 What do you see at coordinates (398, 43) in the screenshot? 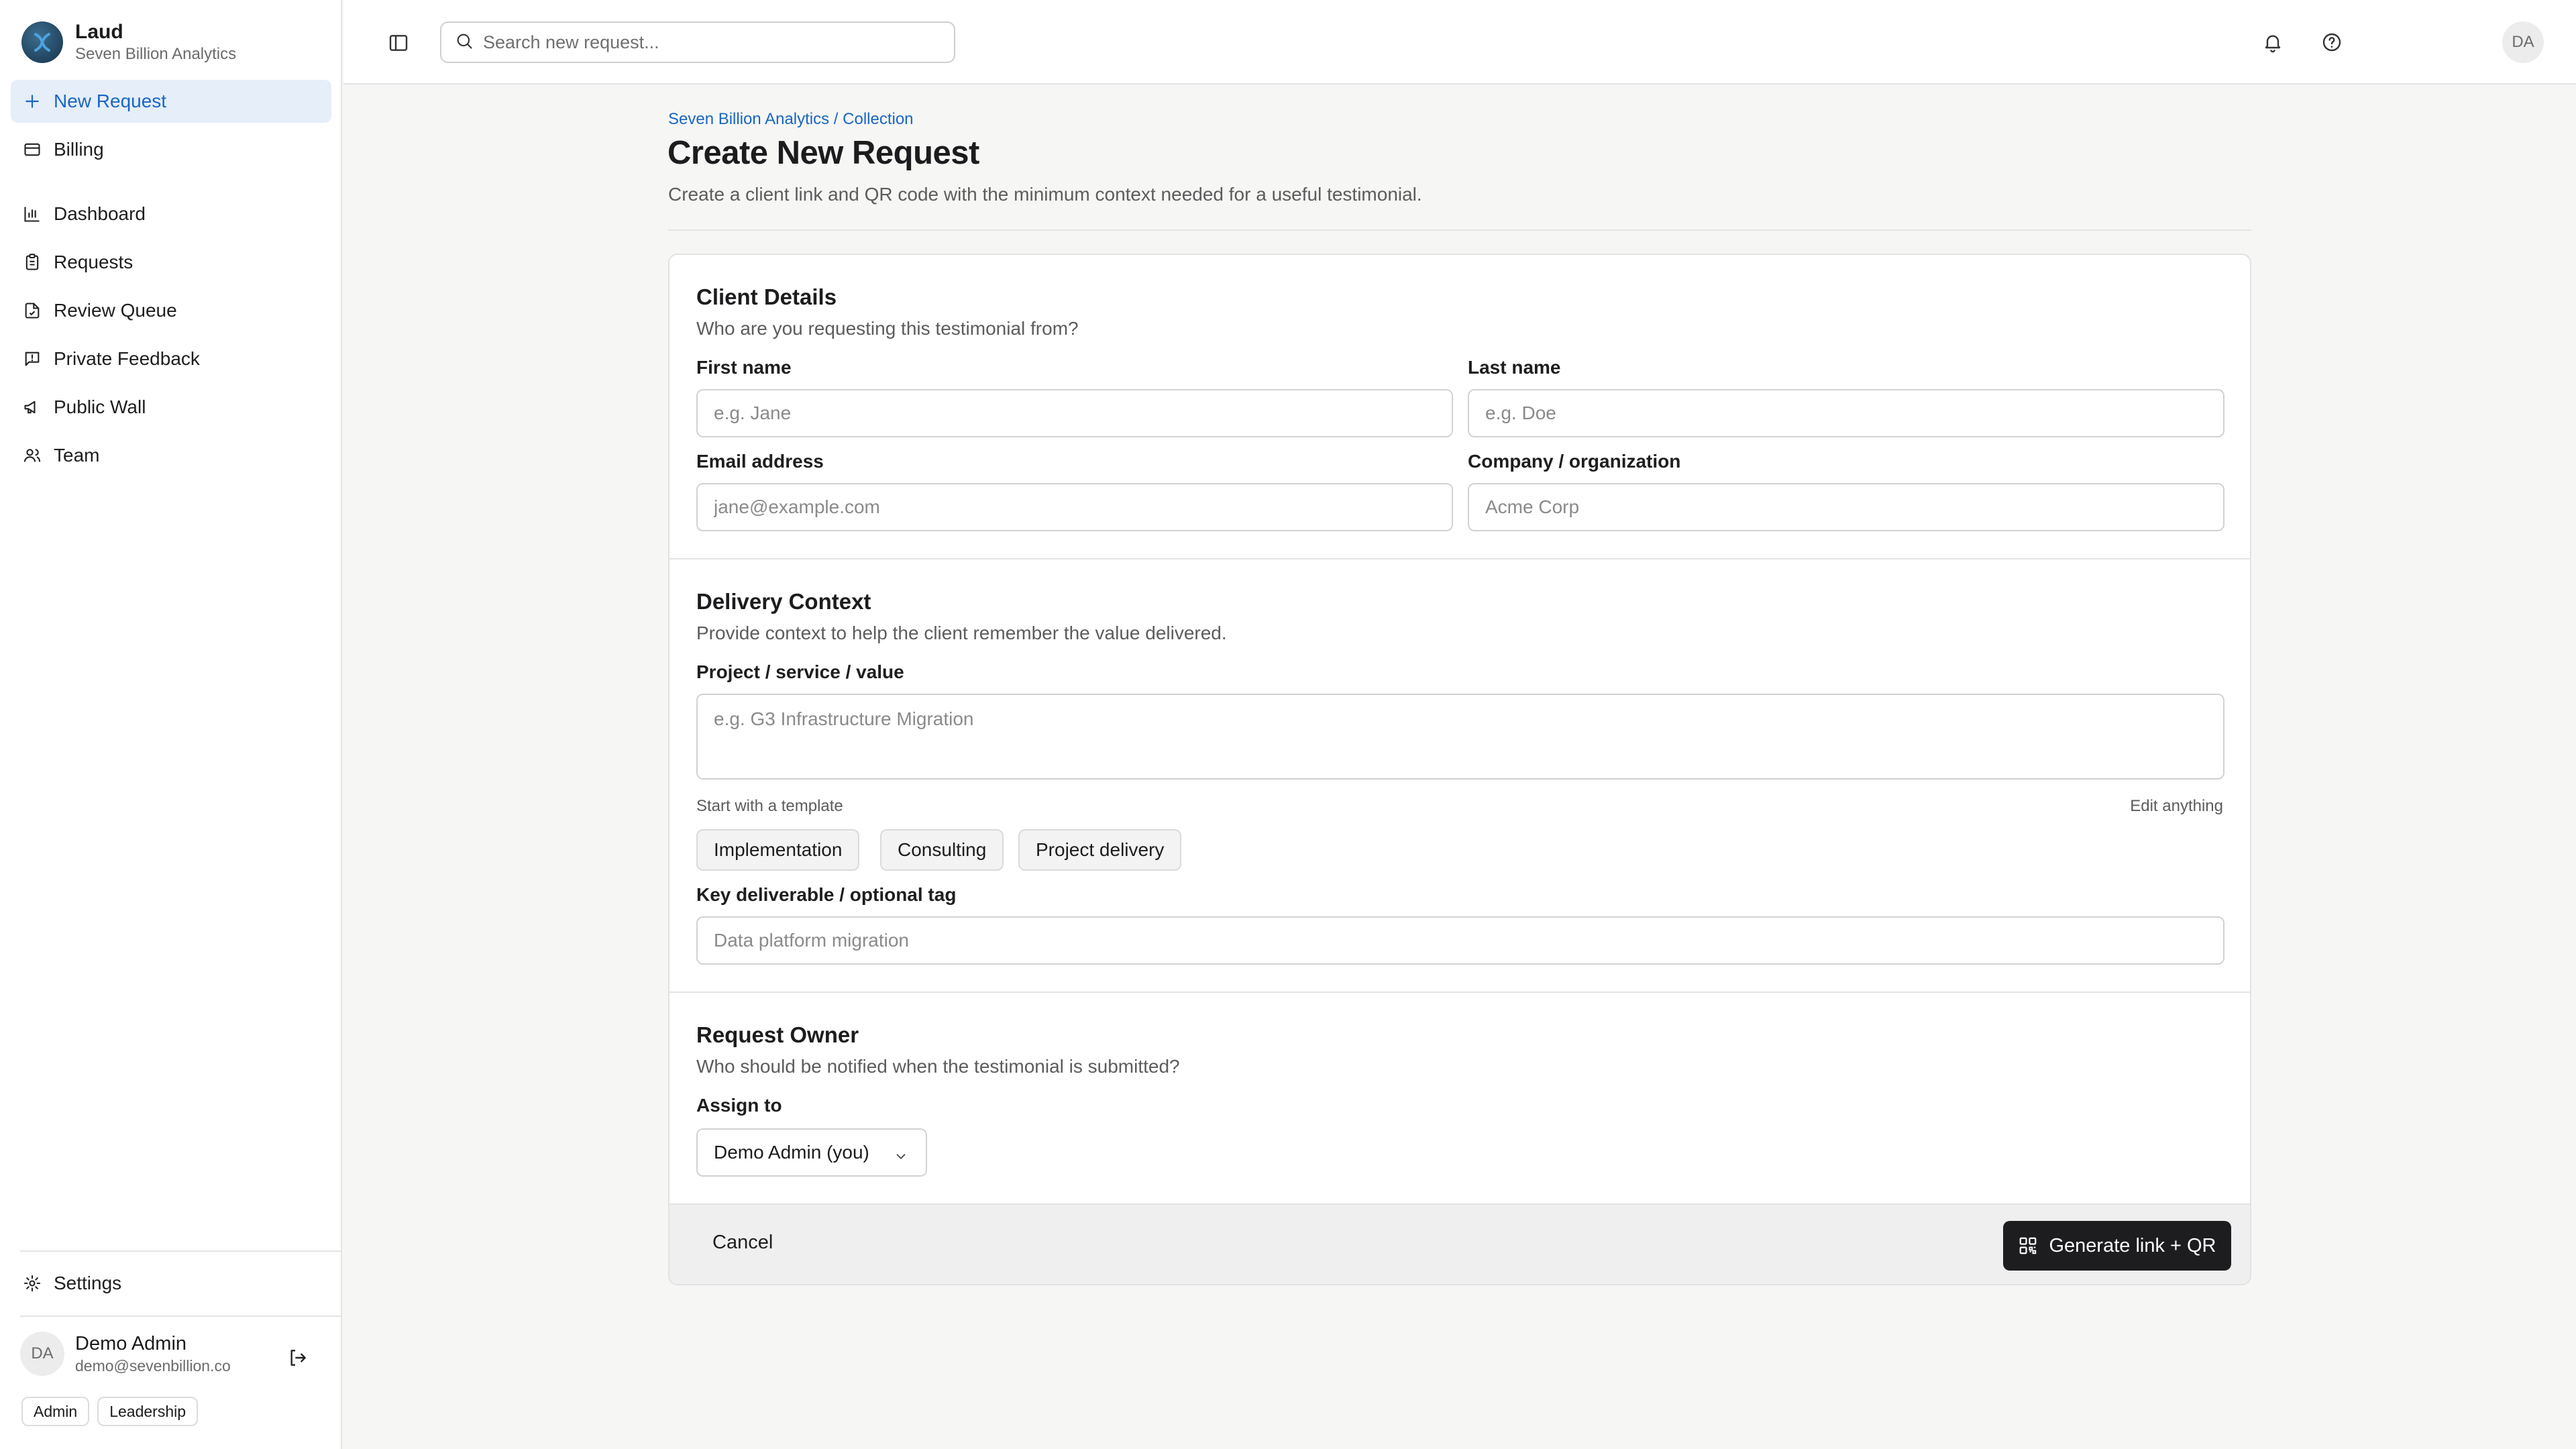
I see `sidebar-toggle-icon` at bounding box center [398, 43].